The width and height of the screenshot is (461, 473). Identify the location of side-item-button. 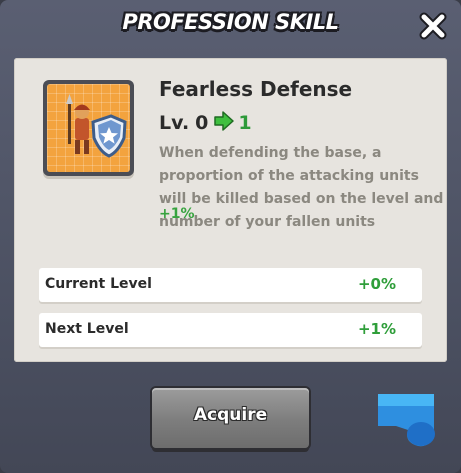
(407, 420).